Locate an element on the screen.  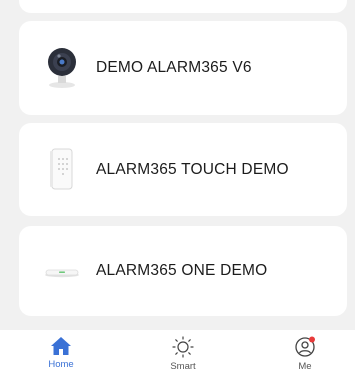
device-card-partial is located at coordinates (183, 6).